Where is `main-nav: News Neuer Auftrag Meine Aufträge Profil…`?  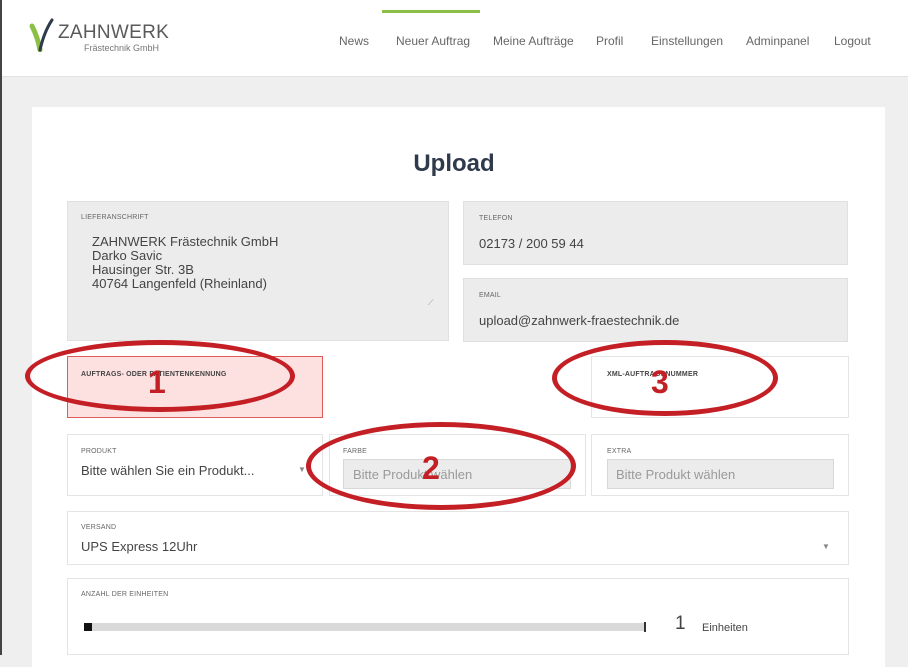 main-nav: News Neuer Auftrag Meine Aufträge Profil… is located at coordinates (455, 42).